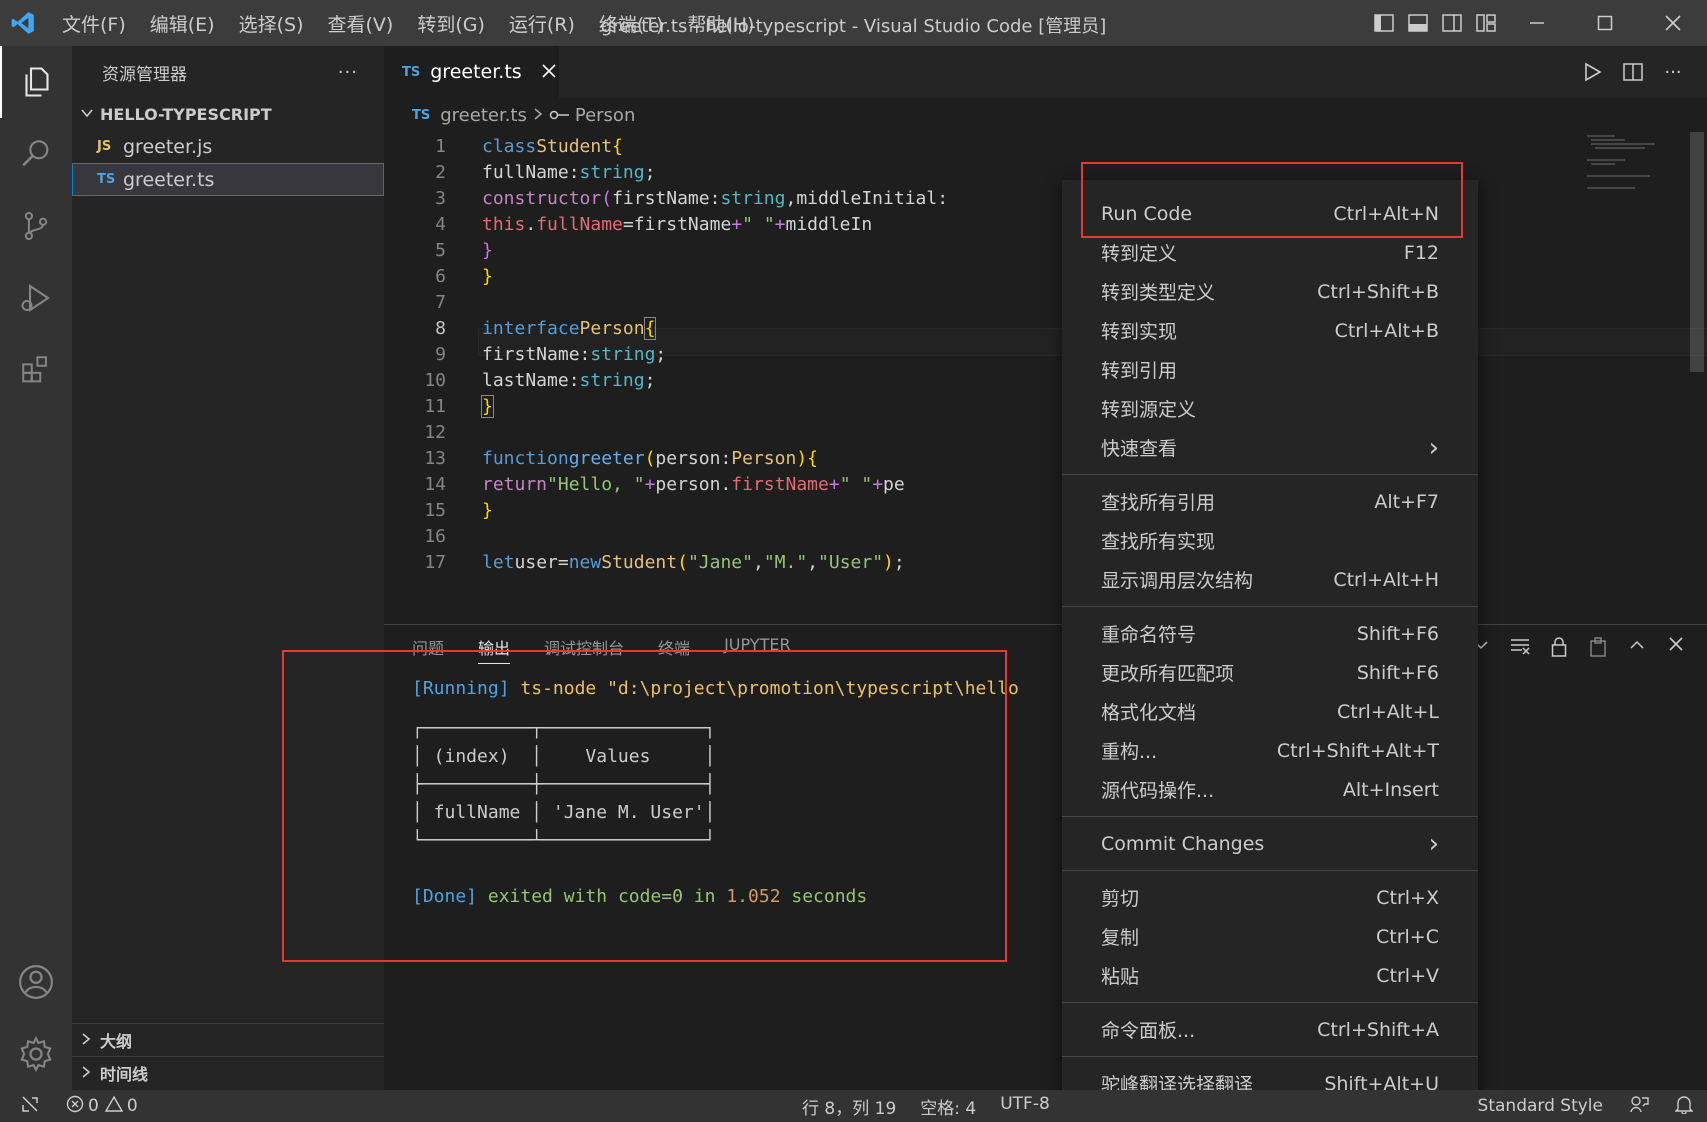  I want to click on context-menu-item: 查找所有实现, so click(1270, 540).